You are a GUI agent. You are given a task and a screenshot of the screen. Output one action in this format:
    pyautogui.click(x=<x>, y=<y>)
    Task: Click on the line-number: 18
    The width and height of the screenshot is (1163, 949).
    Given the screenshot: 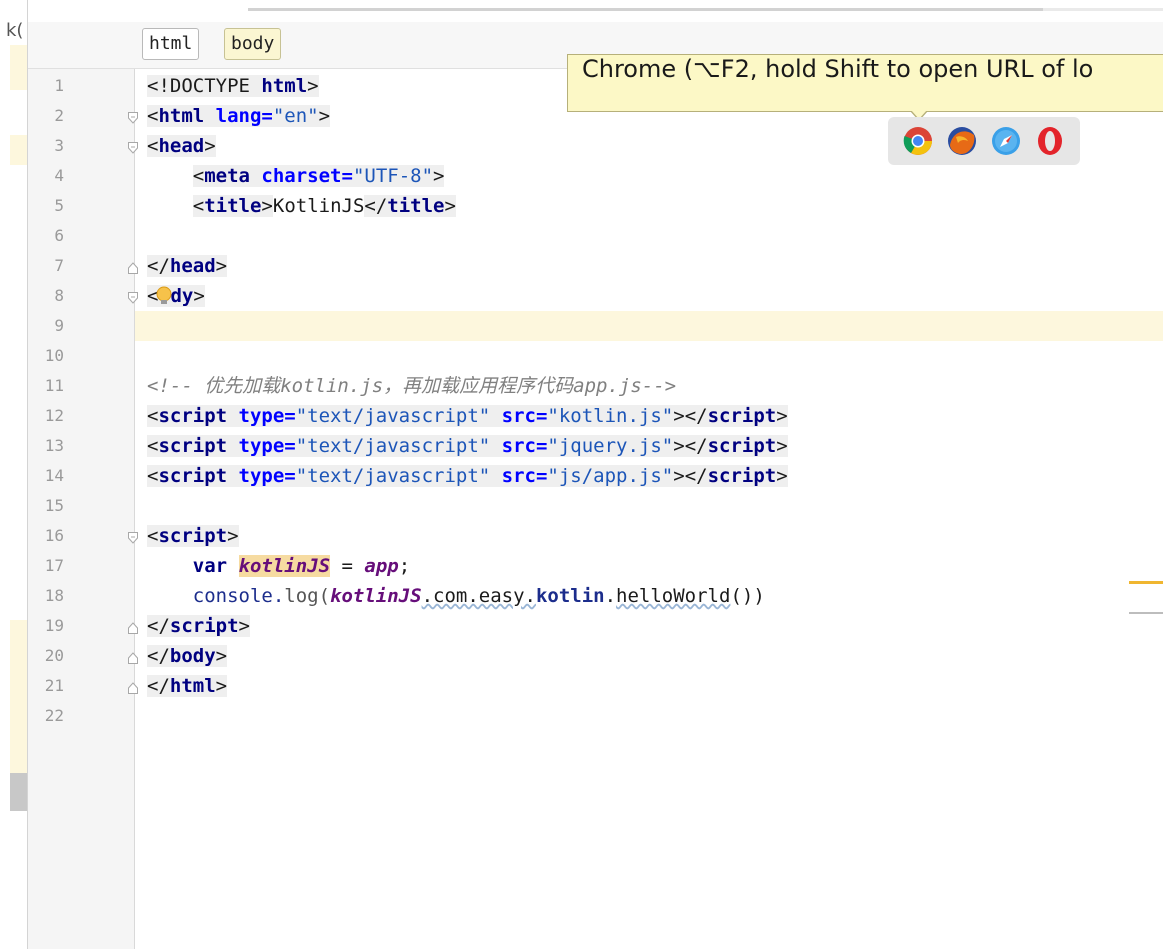 What is the action you would take?
    pyautogui.click(x=54, y=595)
    